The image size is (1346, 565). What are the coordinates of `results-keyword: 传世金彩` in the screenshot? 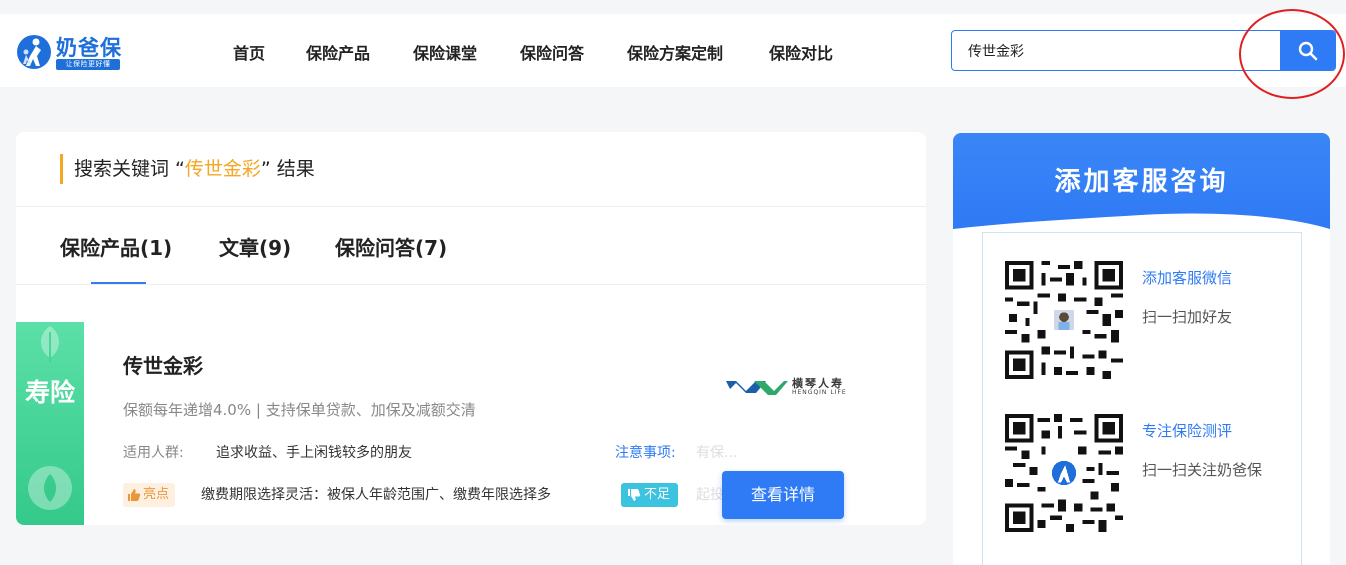 It's located at (222, 169).